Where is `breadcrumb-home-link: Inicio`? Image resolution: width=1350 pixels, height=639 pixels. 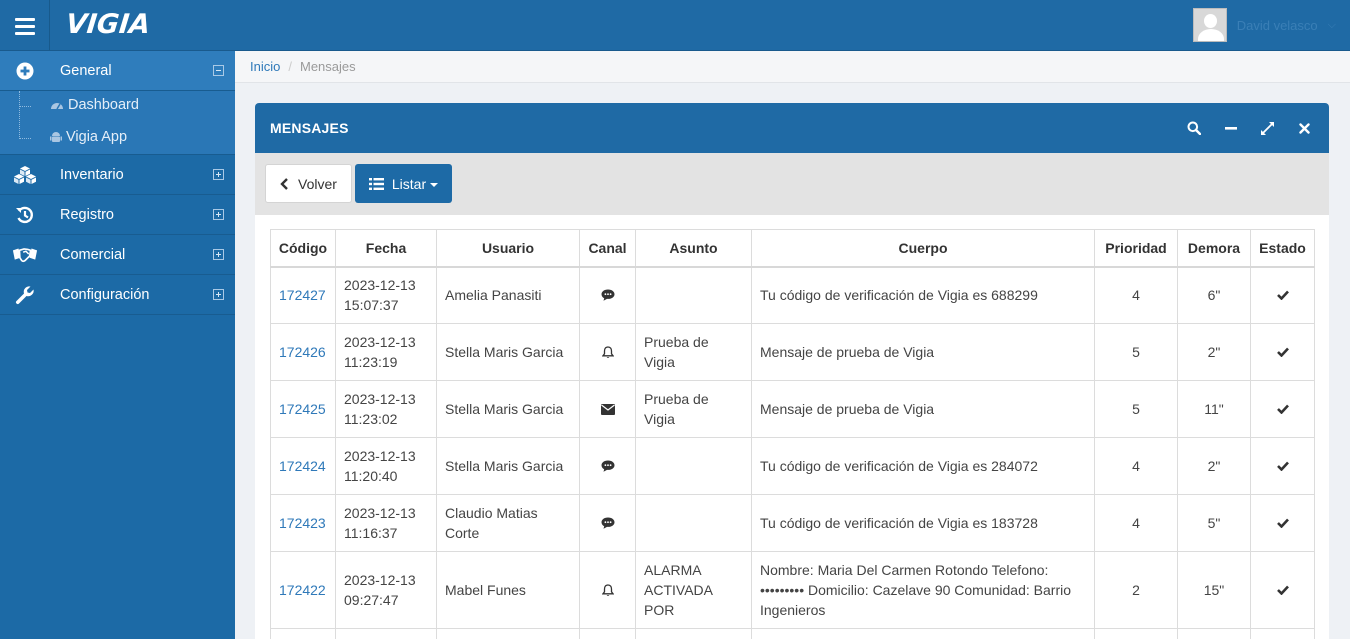 breadcrumb-home-link: Inicio is located at coordinates (265, 66).